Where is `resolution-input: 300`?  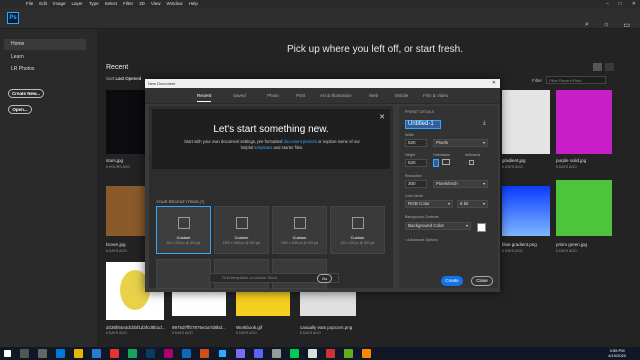 resolution-input: 300 is located at coordinates (416, 184).